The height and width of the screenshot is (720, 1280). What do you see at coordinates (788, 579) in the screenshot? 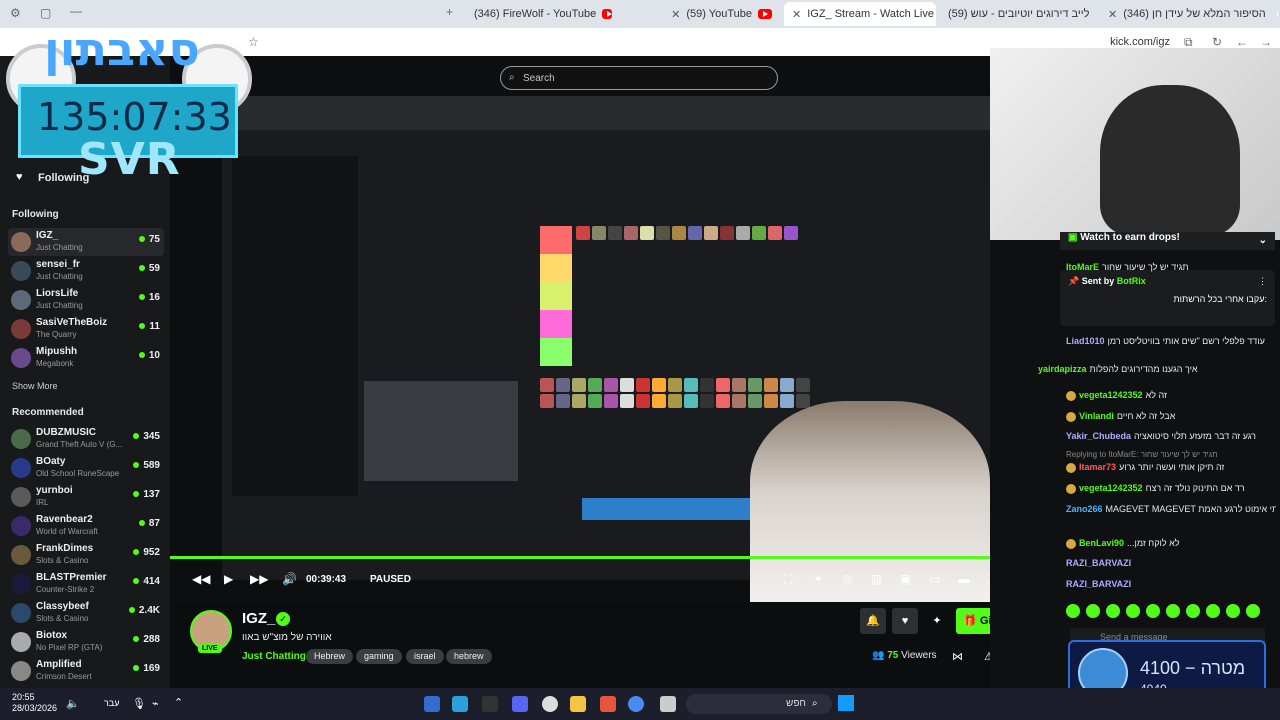
I see `clip-icon: ⛶` at bounding box center [788, 579].